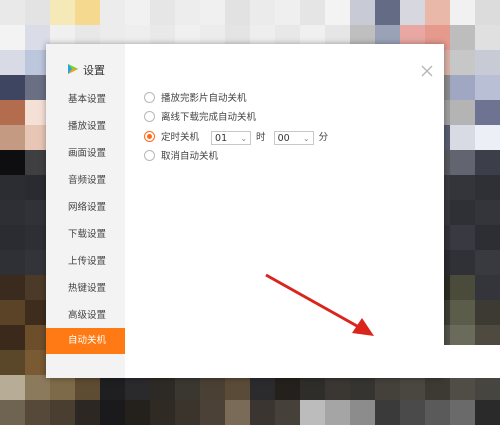 This screenshot has height=425, width=500. What do you see at coordinates (85, 208) in the screenshot?
I see `sidebar-item-network: 网络设置` at bounding box center [85, 208].